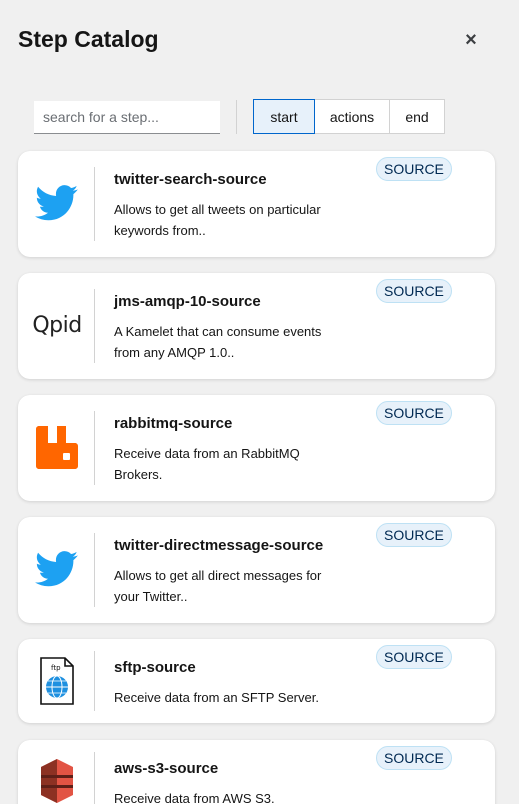  Describe the element at coordinates (88, 39) in the screenshot. I see `page-title: Step Catalog` at that location.